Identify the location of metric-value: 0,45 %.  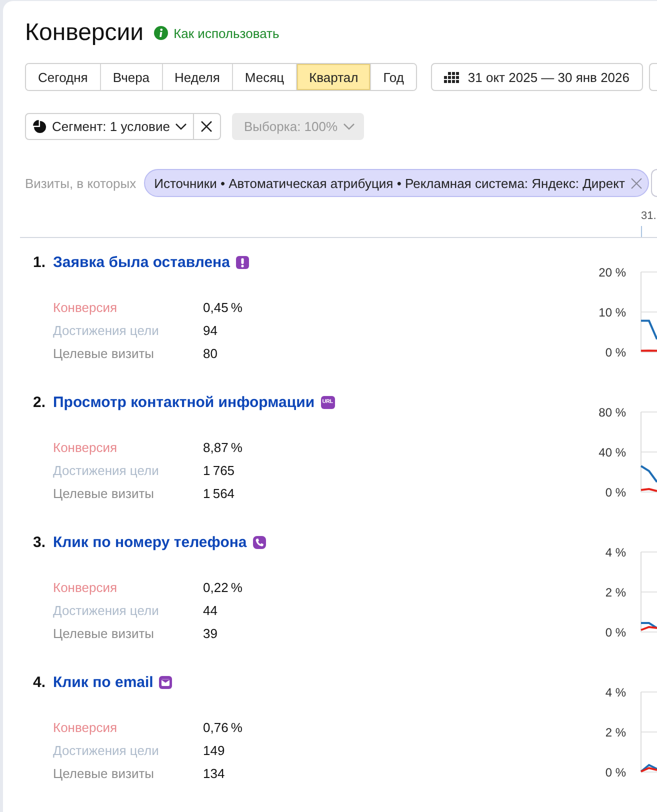
(222, 307).